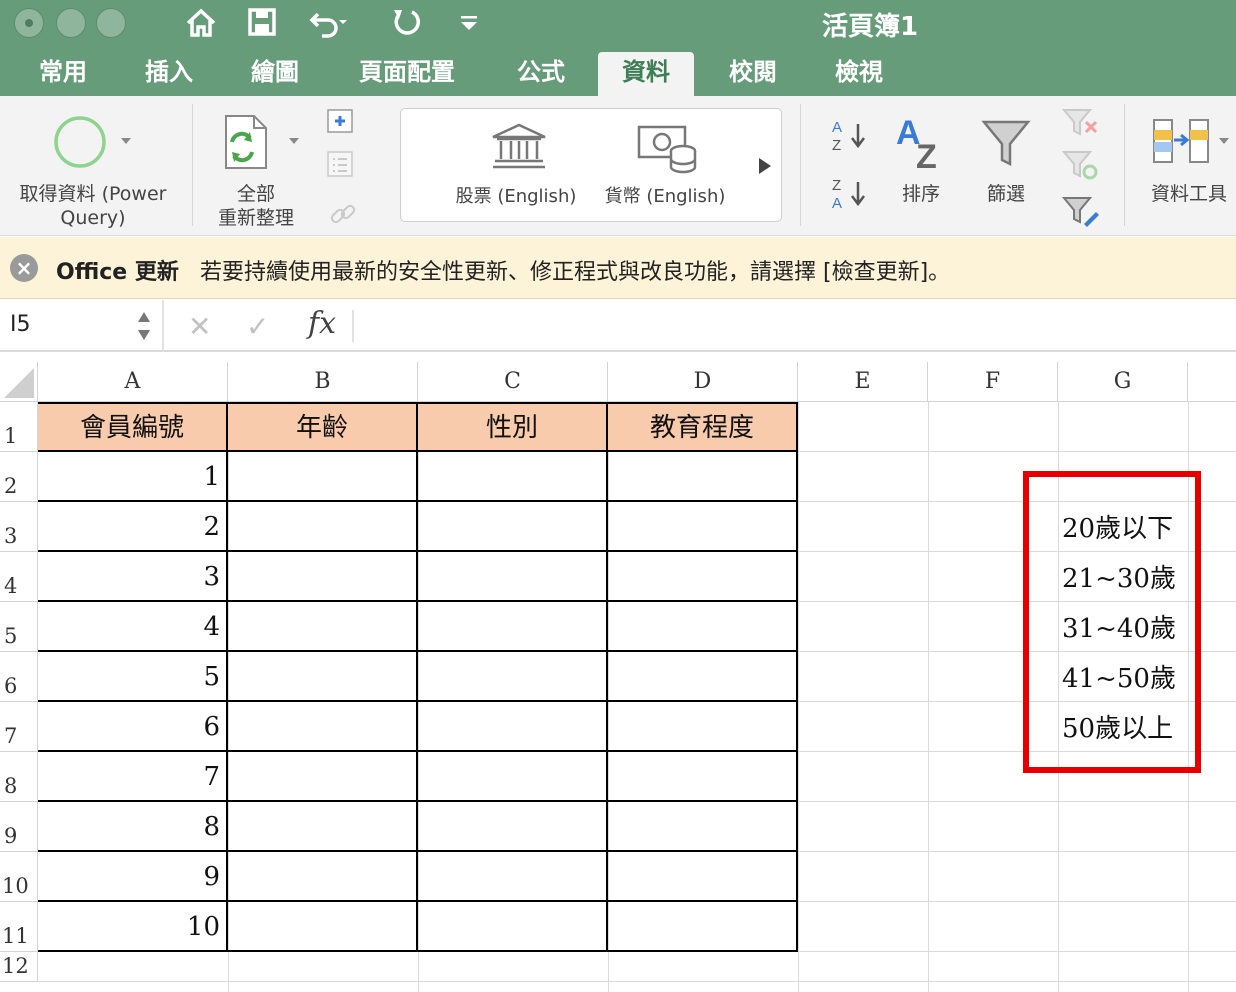  Describe the element at coordinates (19, 967) in the screenshot. I see `row-header-12: 12` at that location.